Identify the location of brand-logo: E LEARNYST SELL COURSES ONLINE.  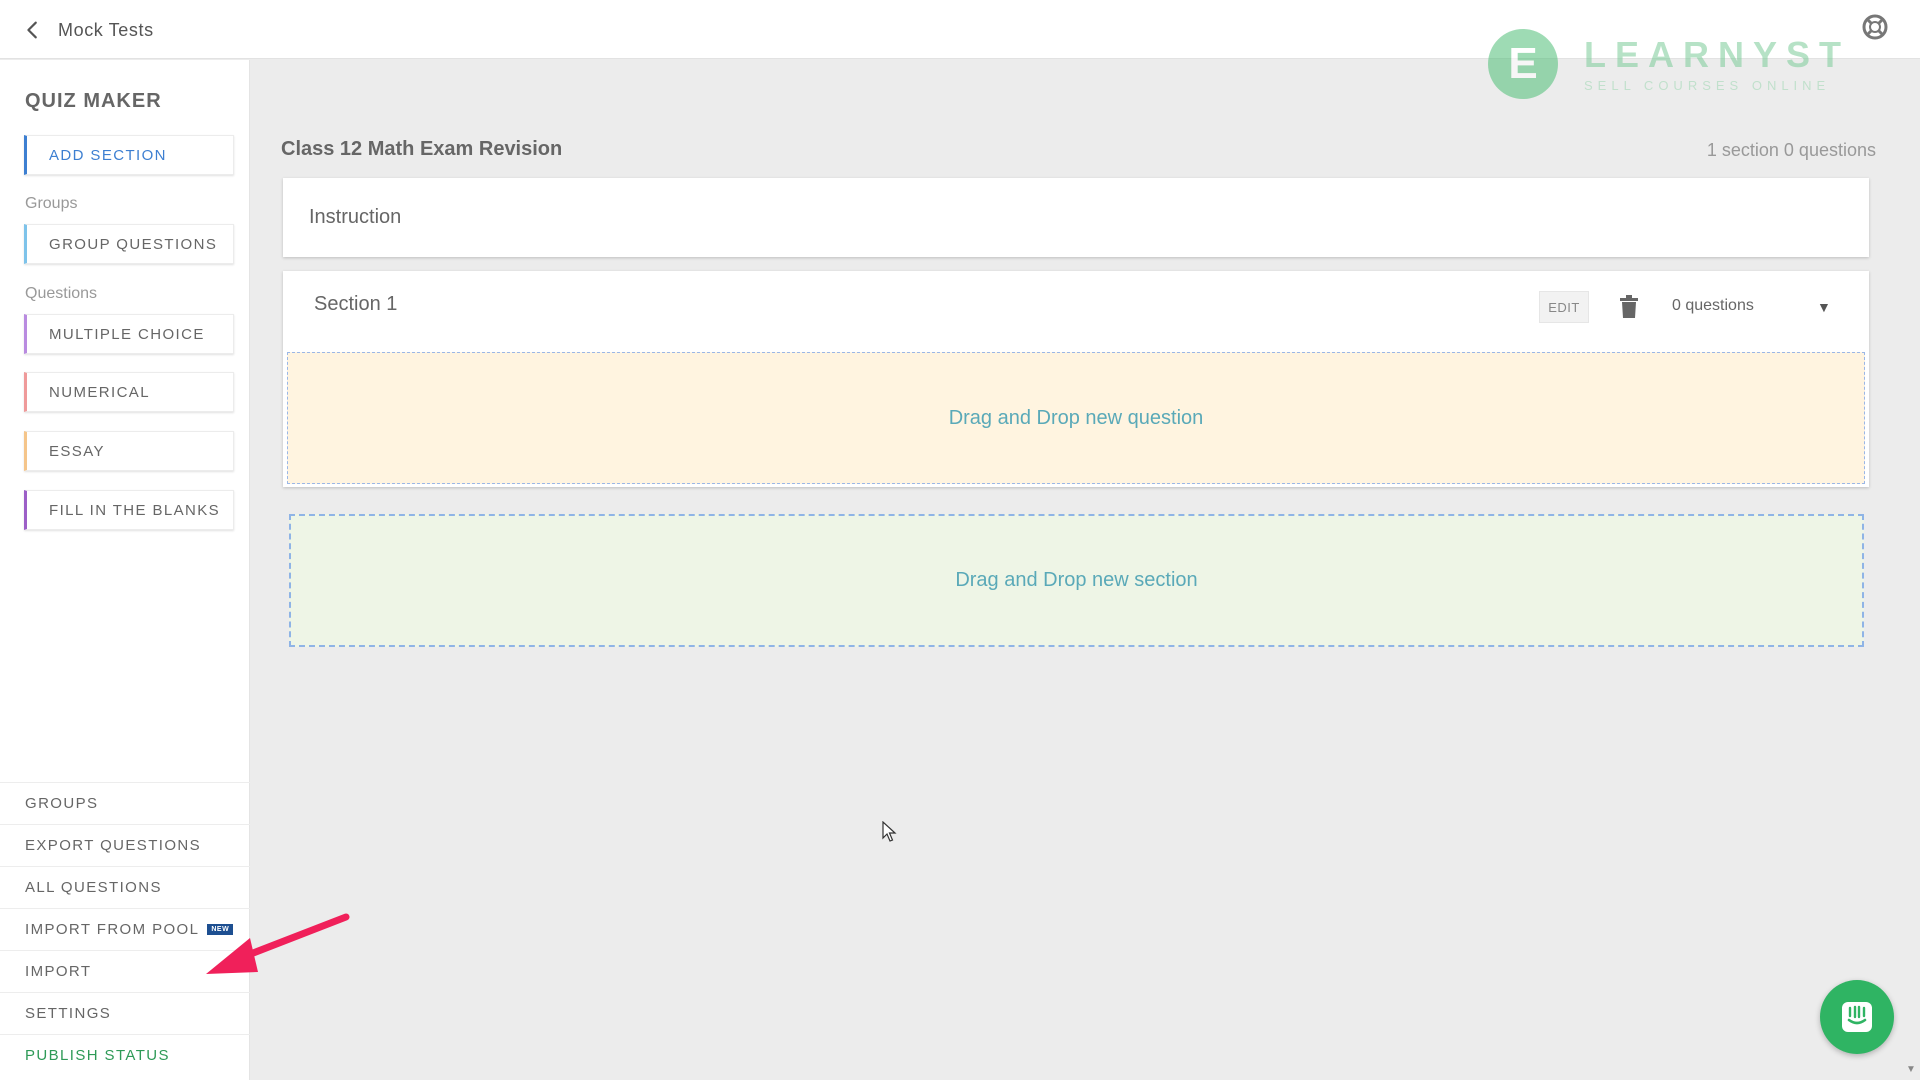
(1669, 64).